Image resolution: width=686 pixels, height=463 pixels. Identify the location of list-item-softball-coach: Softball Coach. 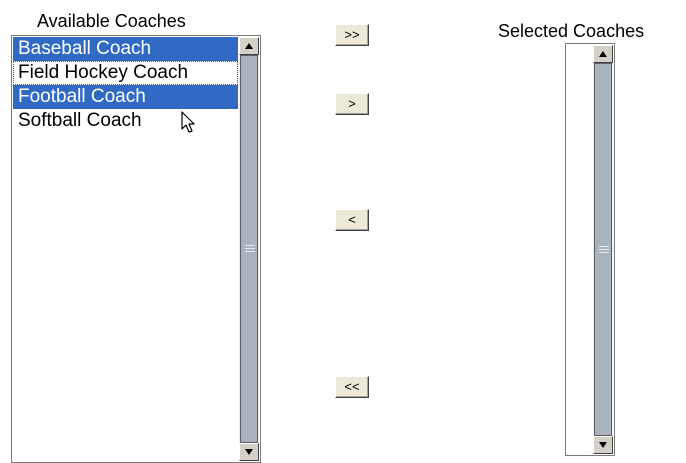
(125, 121).